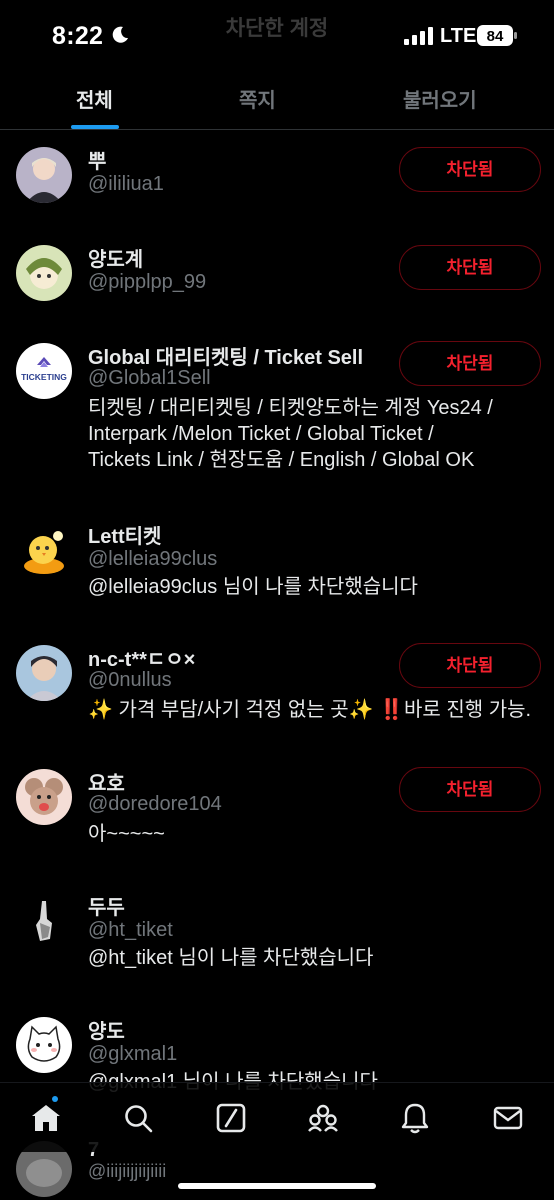 This screenshot has width=554, height=1200. What do you see at coordinates (95, 127) in the screenshot?
I see `tab-indicator` at bounding box center [95, 127].